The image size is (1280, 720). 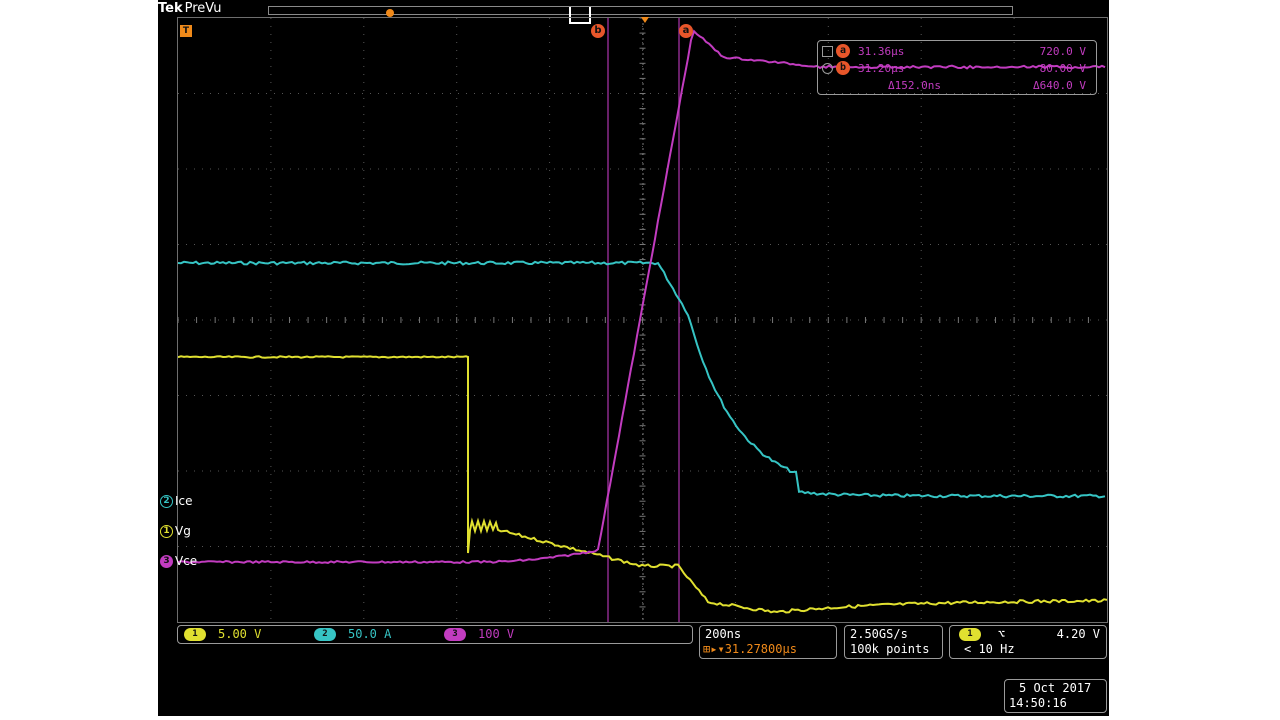 I want to click on channel-label-ice: 2 Ice, so click(x=176, y=501).